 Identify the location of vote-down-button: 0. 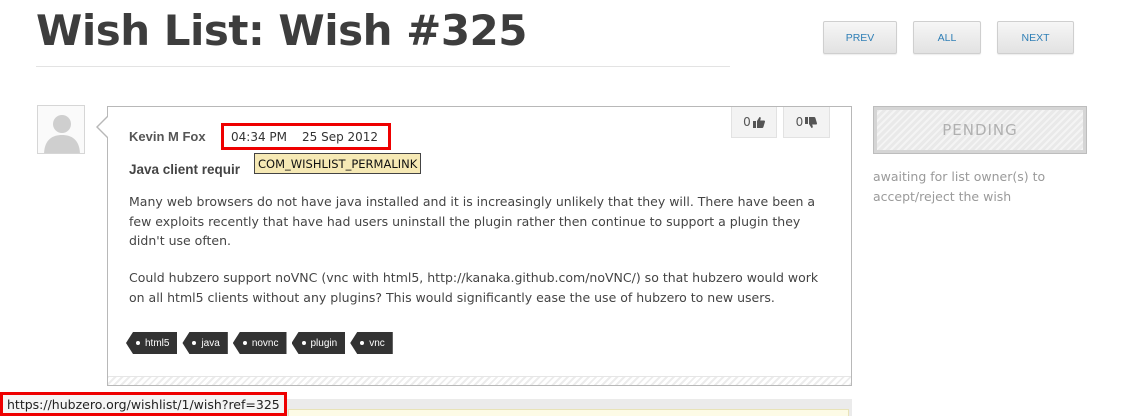
(806, 122).